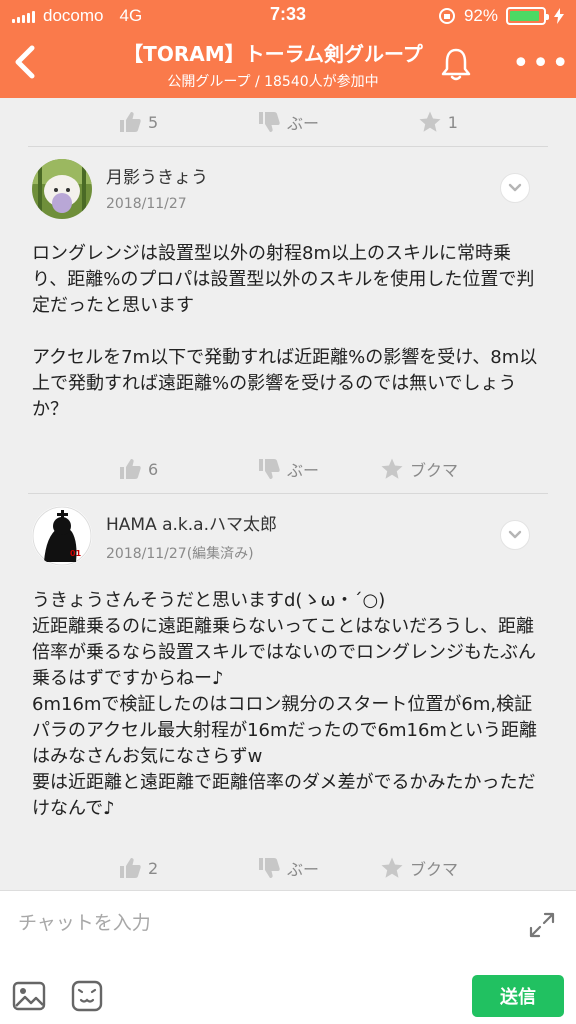 The width and height of the screenshot is (576, 1024). I want to click on image-icon, so click(29, 996).